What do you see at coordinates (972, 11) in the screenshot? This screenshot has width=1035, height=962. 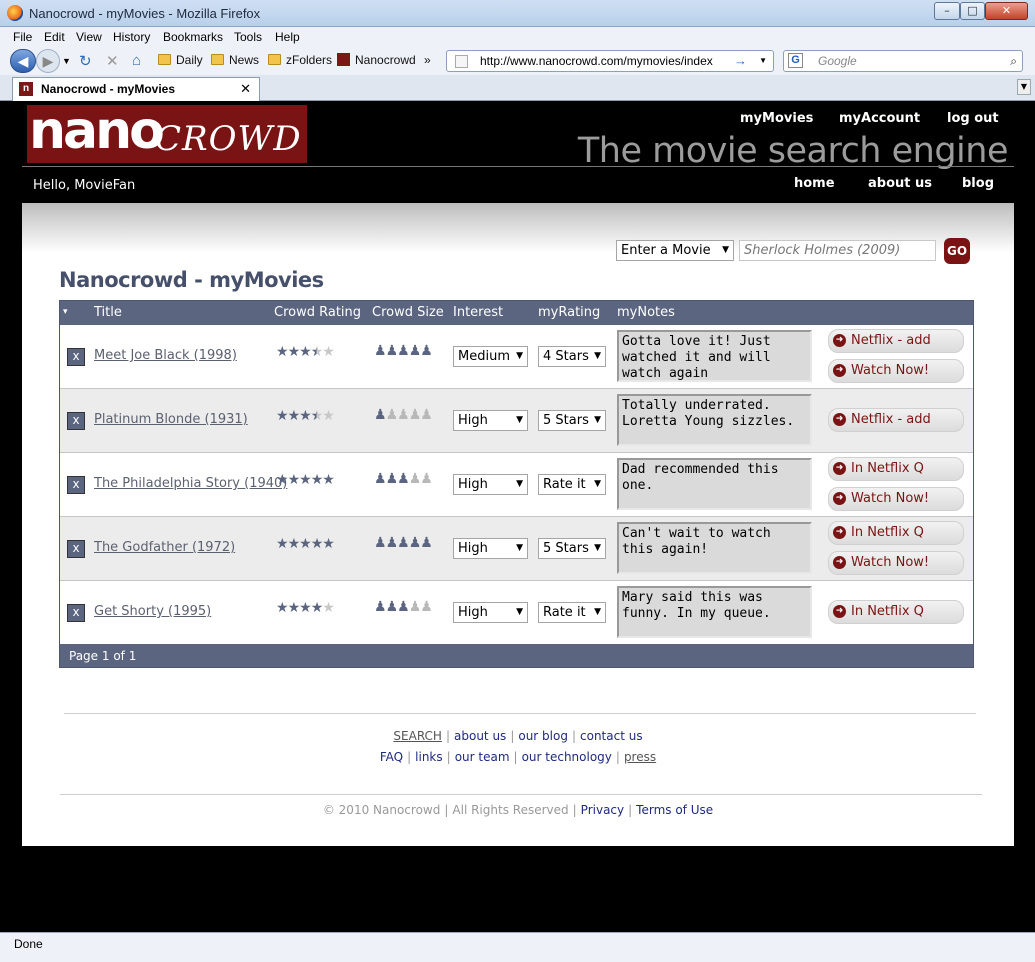 I see `maximize-button: □` at bounding box center [972, 11].